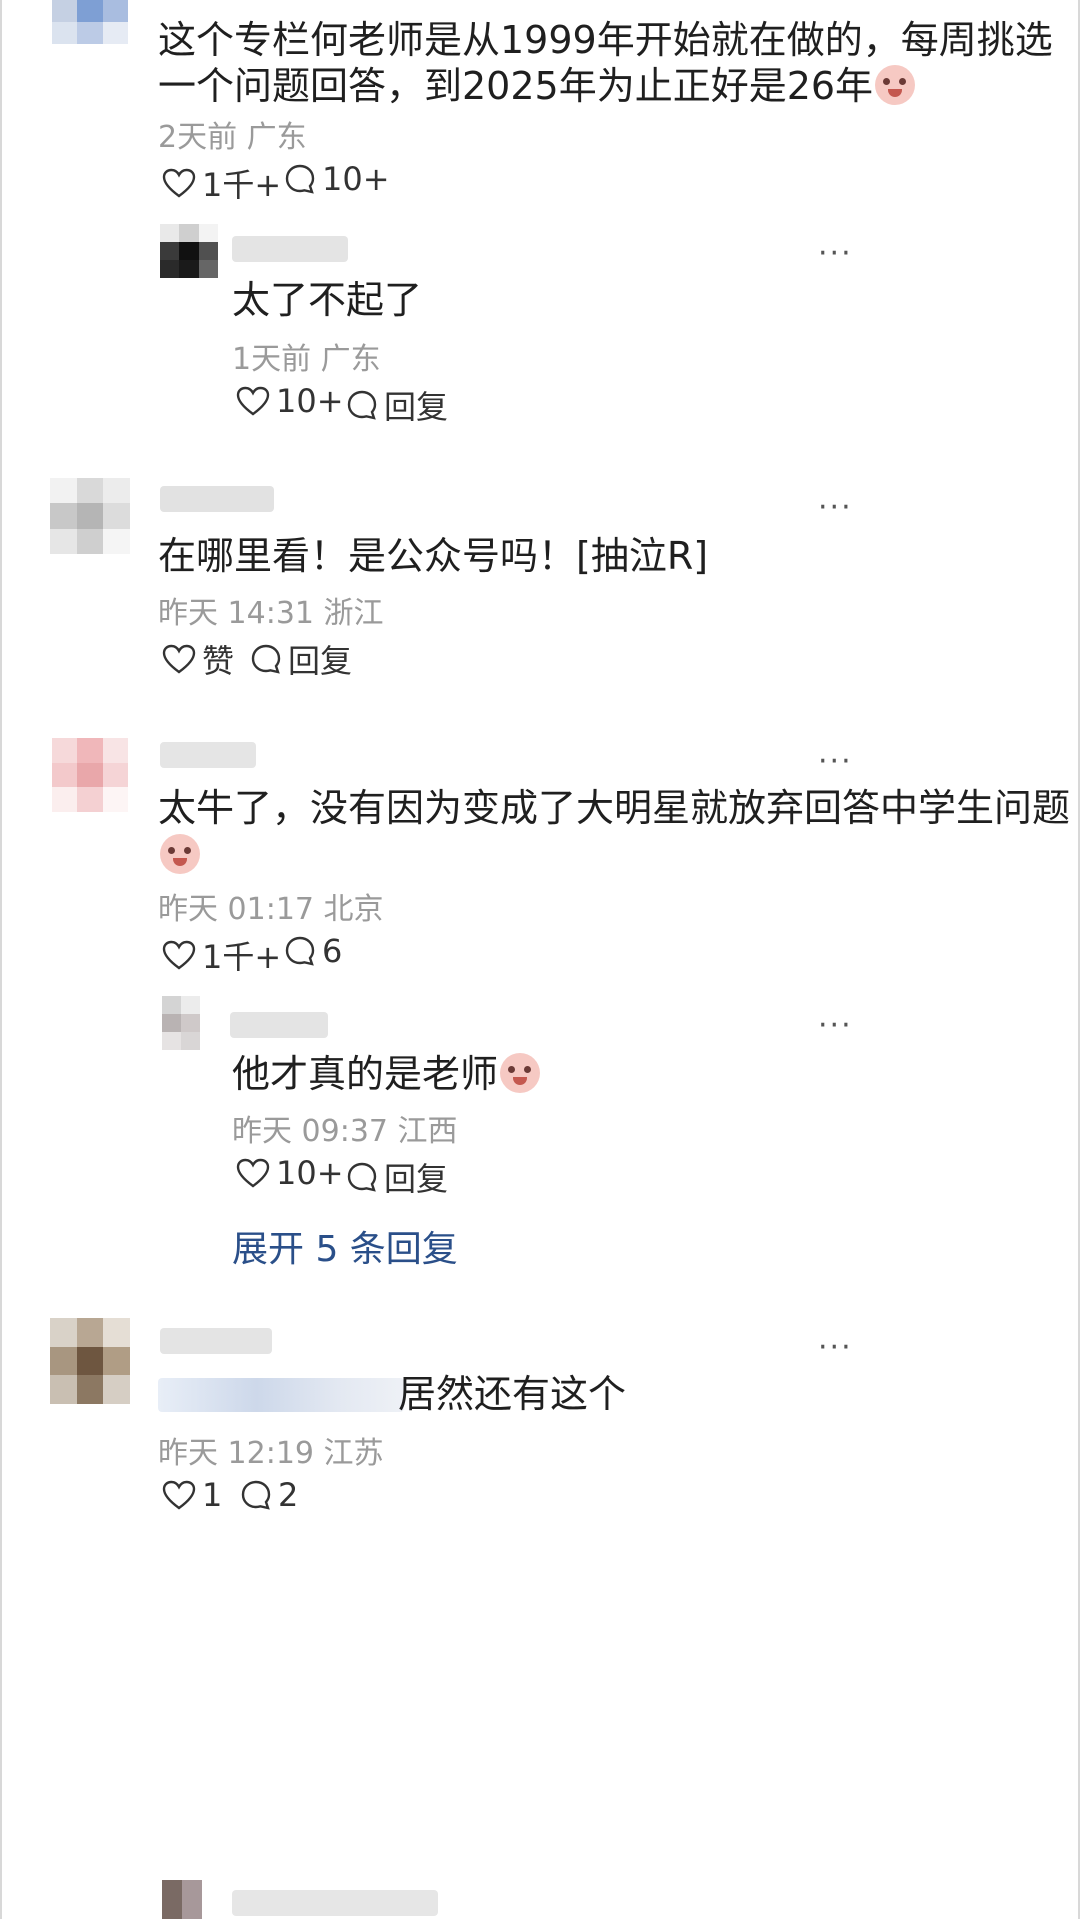  I want to click on comment-count: 10+, so click(356, 179).